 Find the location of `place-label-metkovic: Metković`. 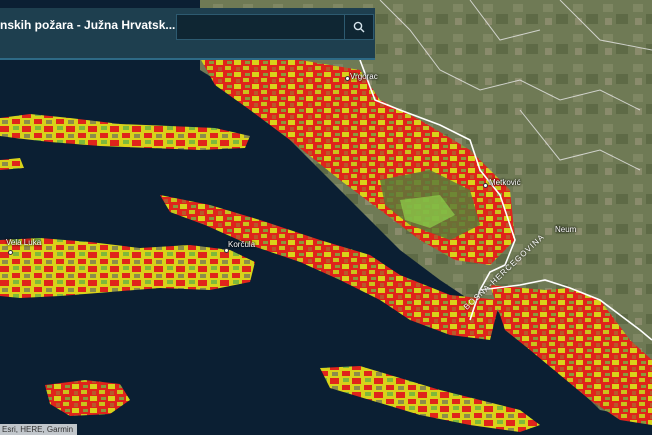

place-label-metkovic: Metković is located at coordinates (505, 182).